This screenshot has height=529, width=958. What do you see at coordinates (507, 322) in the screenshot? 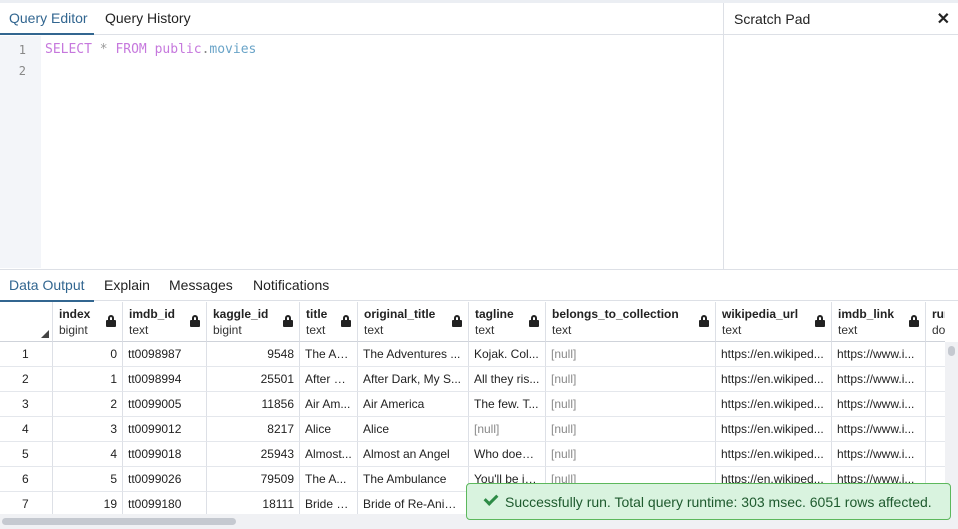
I see `column-header-tagline: tagline text` at bounding box center [507, 322].